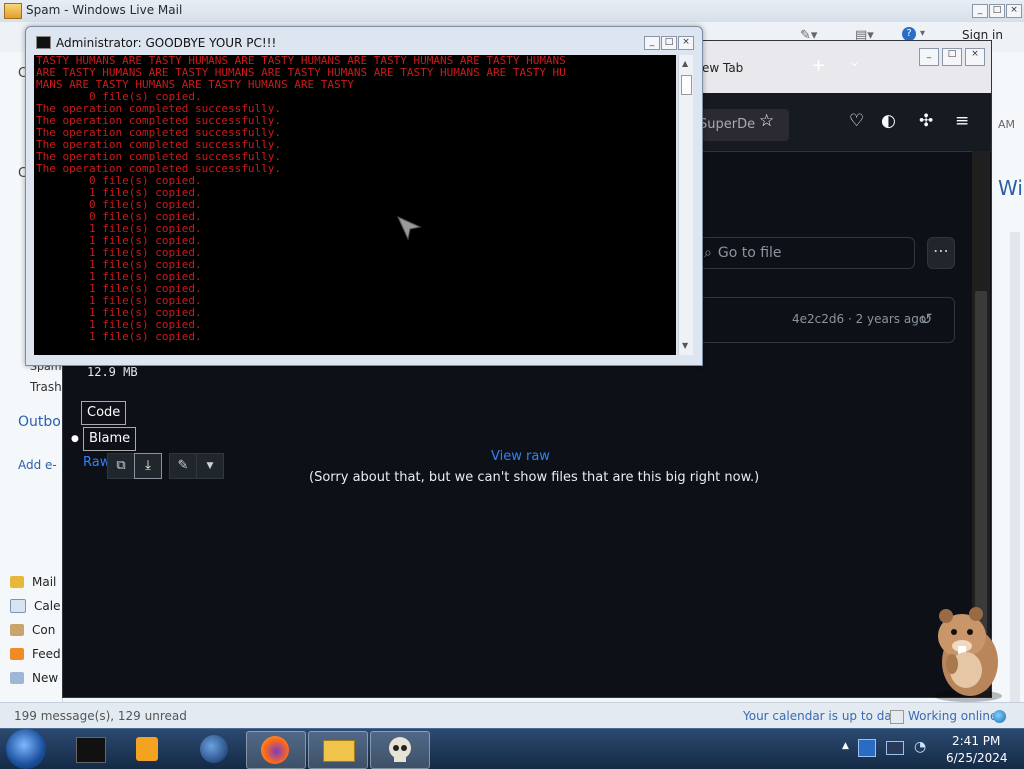 The width and height of the screenshot is (1024, 769). What do you see at coordinates (920, 747) in the screenshot?
I see `volume-icon: ◔` at bounding box center [920, 747].